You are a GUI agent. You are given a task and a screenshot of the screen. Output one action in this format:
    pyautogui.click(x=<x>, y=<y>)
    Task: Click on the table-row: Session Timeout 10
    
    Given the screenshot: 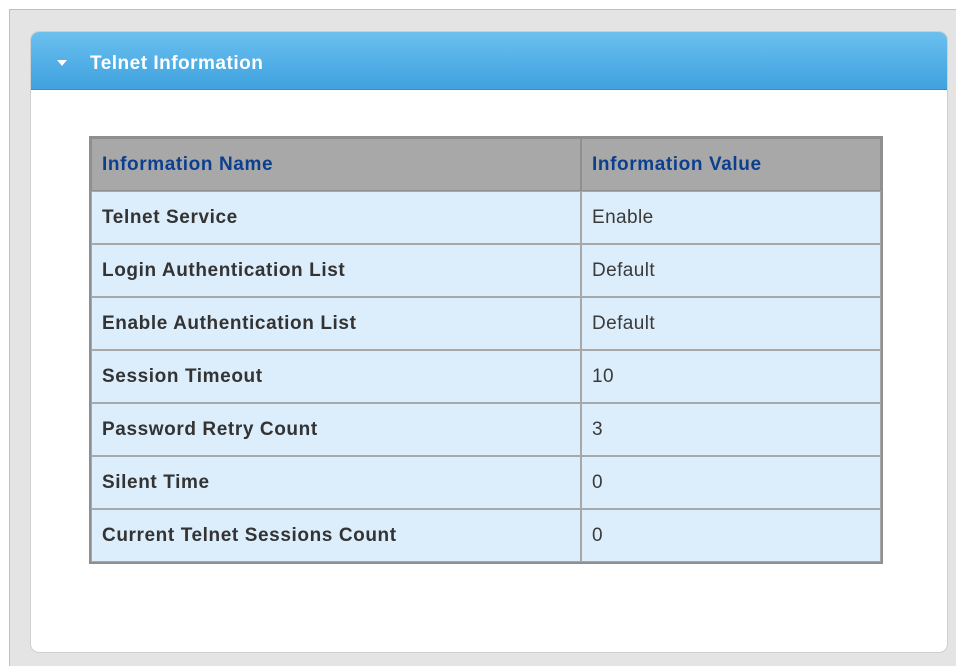 What is the action you would take?
    pyautogui.click(x=486, y=376)
    